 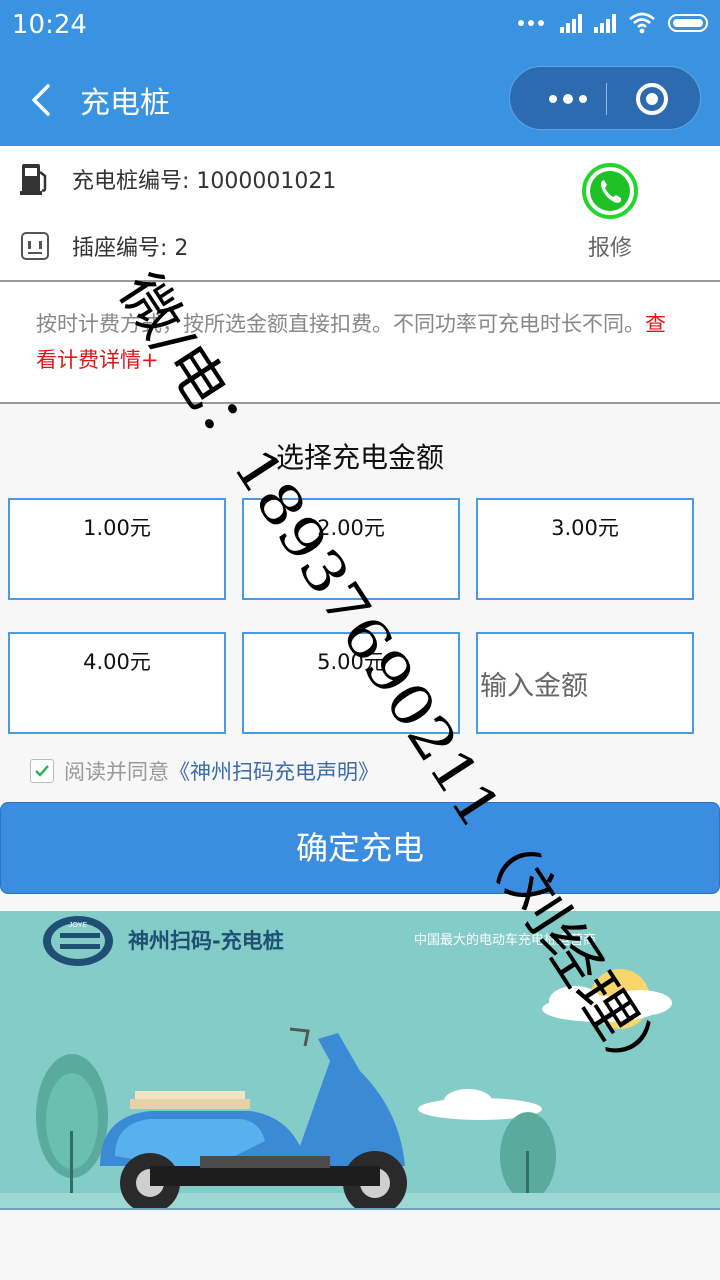 I want to click on status-time: 10:24, so click(x=49, y=25).